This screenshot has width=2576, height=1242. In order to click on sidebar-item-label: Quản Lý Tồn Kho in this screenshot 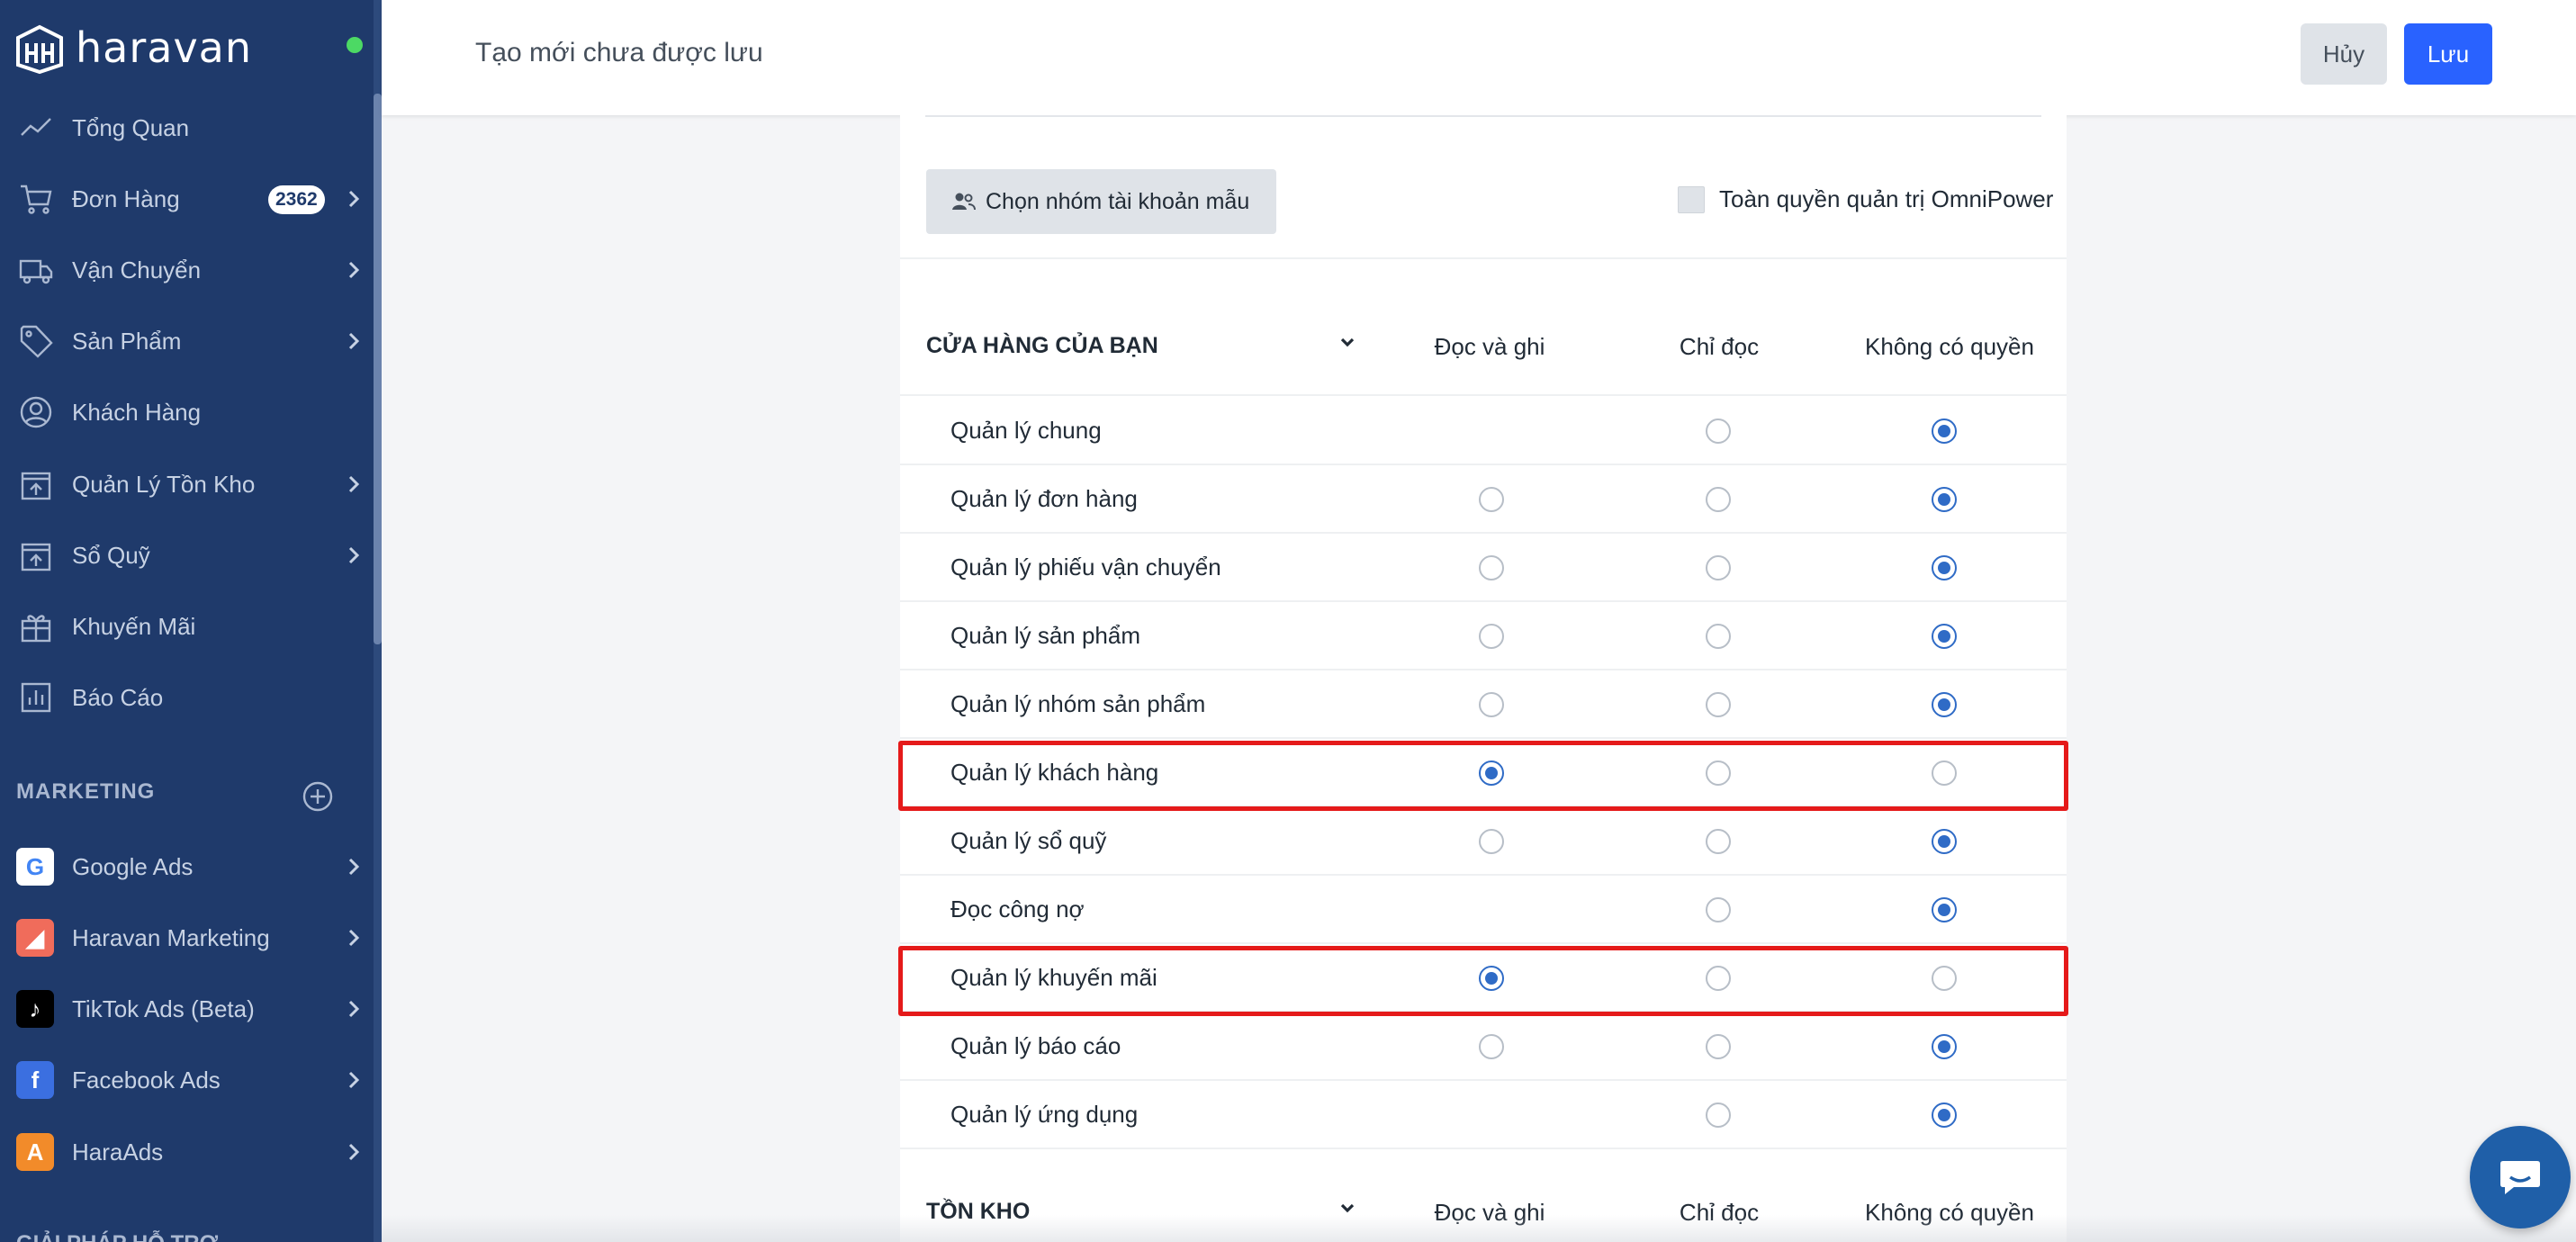, I will do `click(164, 484)`.